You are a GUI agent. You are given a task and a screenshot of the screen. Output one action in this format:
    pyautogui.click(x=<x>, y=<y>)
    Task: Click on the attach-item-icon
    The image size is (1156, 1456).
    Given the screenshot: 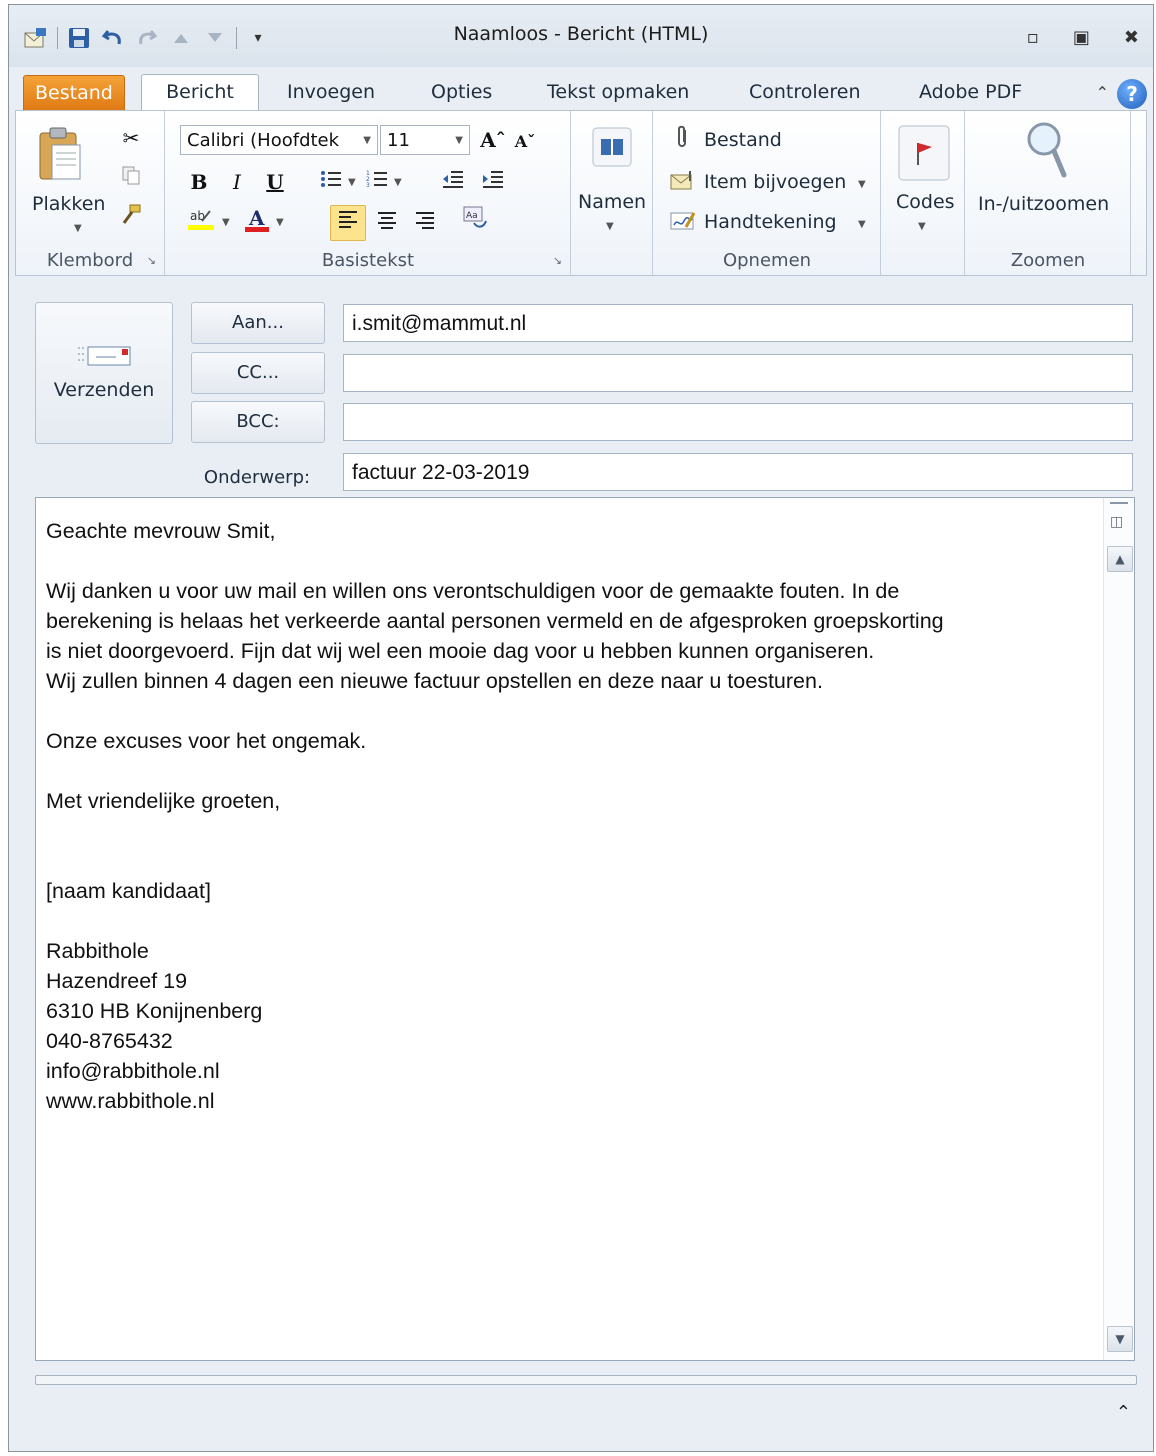 What is the action you would take?
    pyautogui.click(x=683, y=184)
    